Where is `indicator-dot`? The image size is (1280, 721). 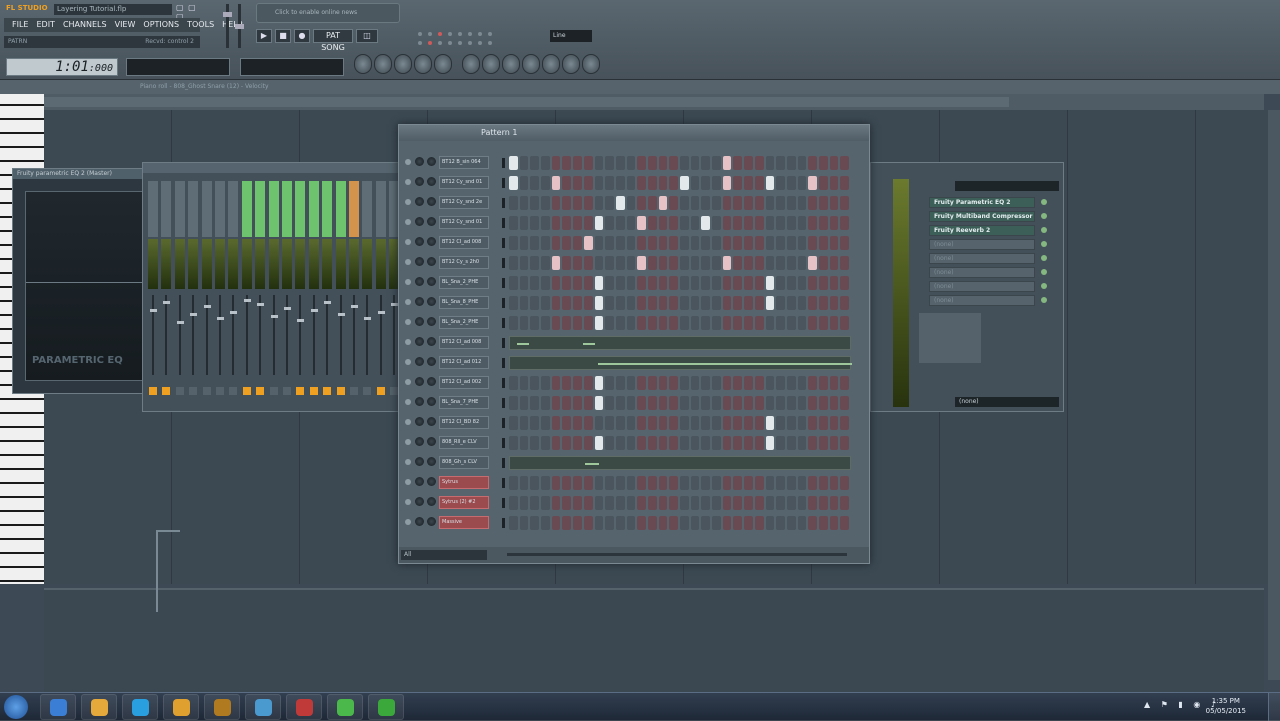 indicator-dot is located at coordinates (440, 43).